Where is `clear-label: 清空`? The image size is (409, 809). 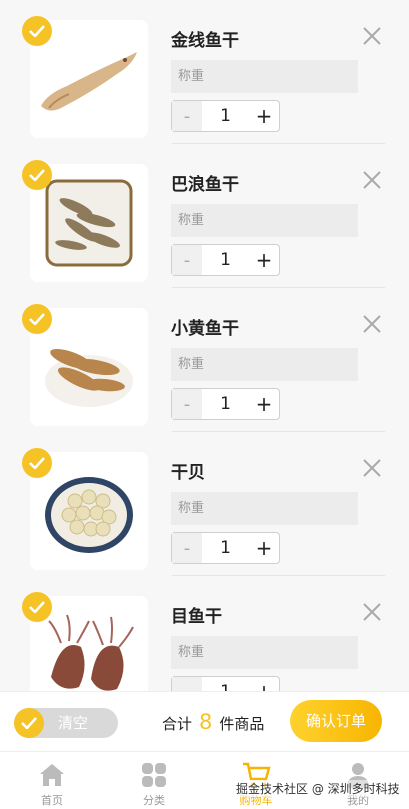 clear-label: 清空 is located at coordinates (73, 723).